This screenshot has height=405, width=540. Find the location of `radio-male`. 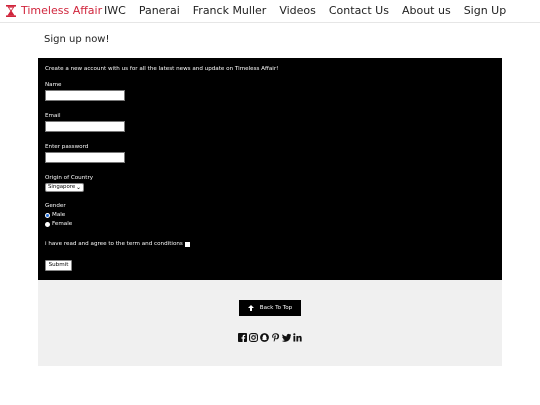

radio-male is located at coordinates (47, 215).